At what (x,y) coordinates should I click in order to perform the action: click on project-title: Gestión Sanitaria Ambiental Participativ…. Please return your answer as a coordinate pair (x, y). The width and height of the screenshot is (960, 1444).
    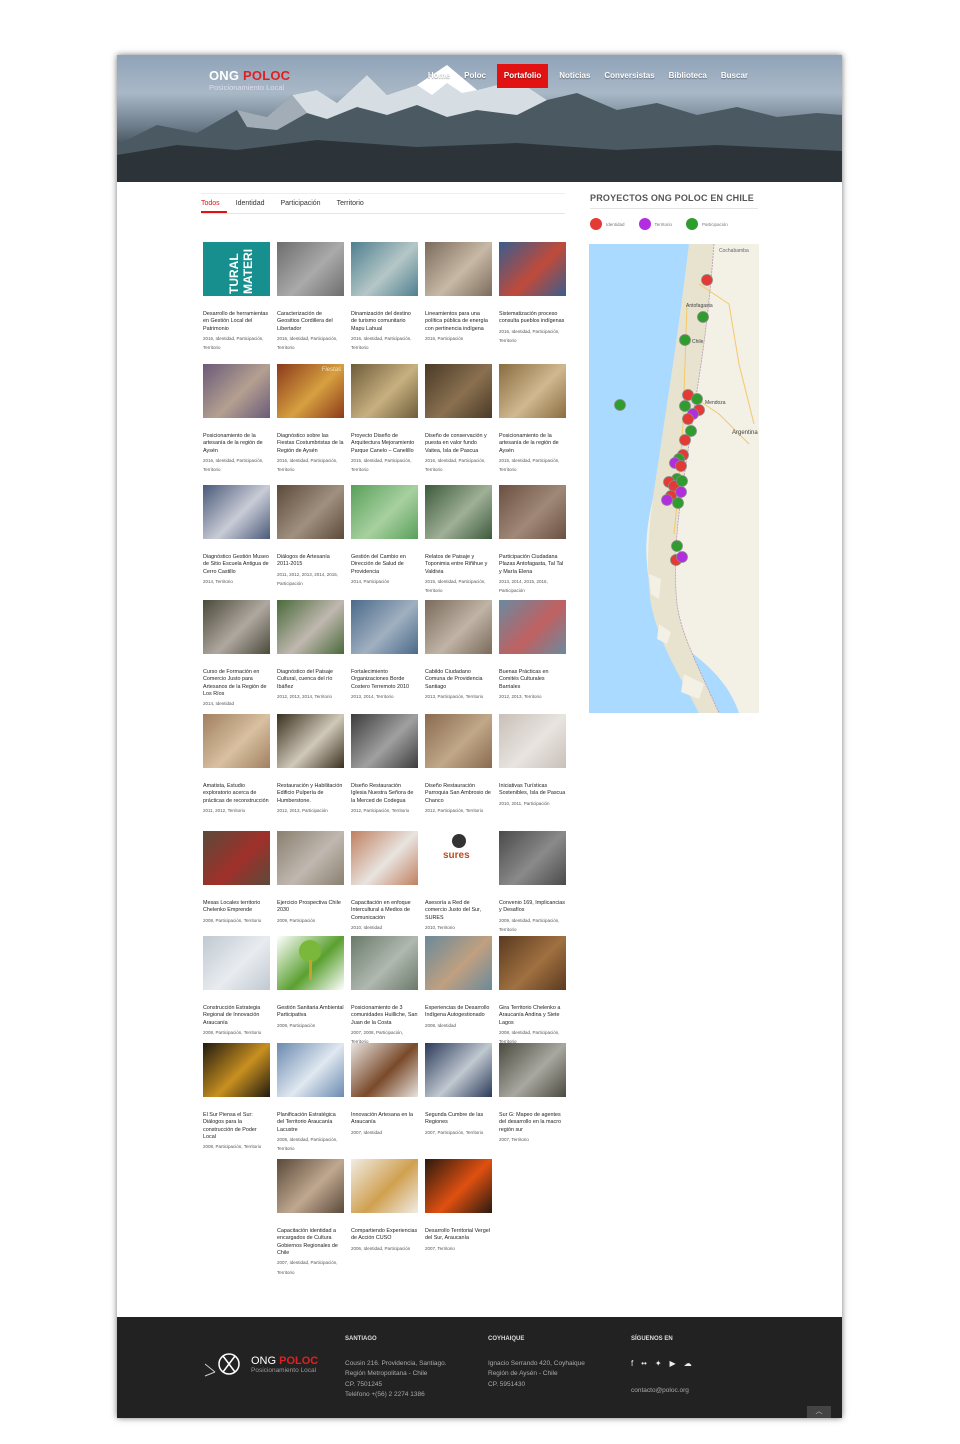
    Looking at the image, I should click on (310, 1012).